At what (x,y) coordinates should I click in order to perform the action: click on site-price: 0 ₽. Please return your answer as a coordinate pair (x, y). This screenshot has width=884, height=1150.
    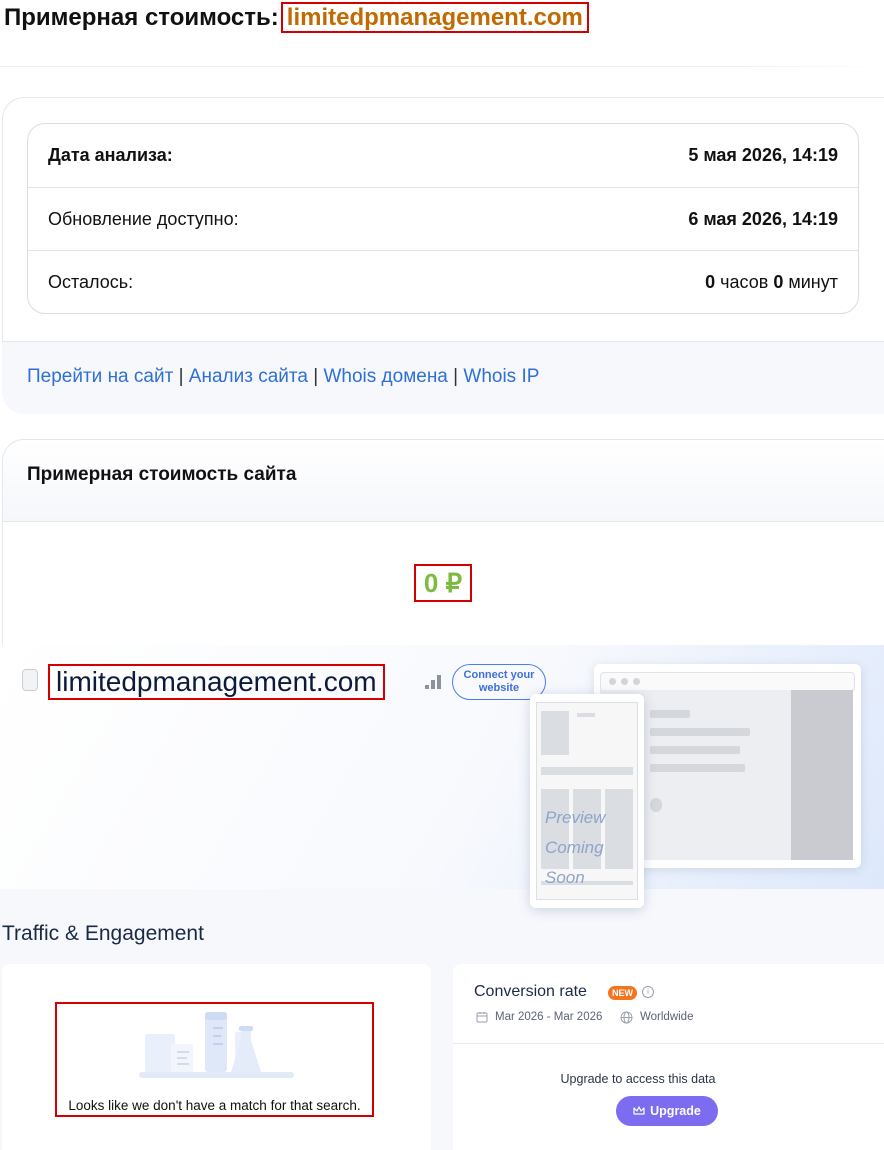
    Looking at the image, I should click on (443, 583).